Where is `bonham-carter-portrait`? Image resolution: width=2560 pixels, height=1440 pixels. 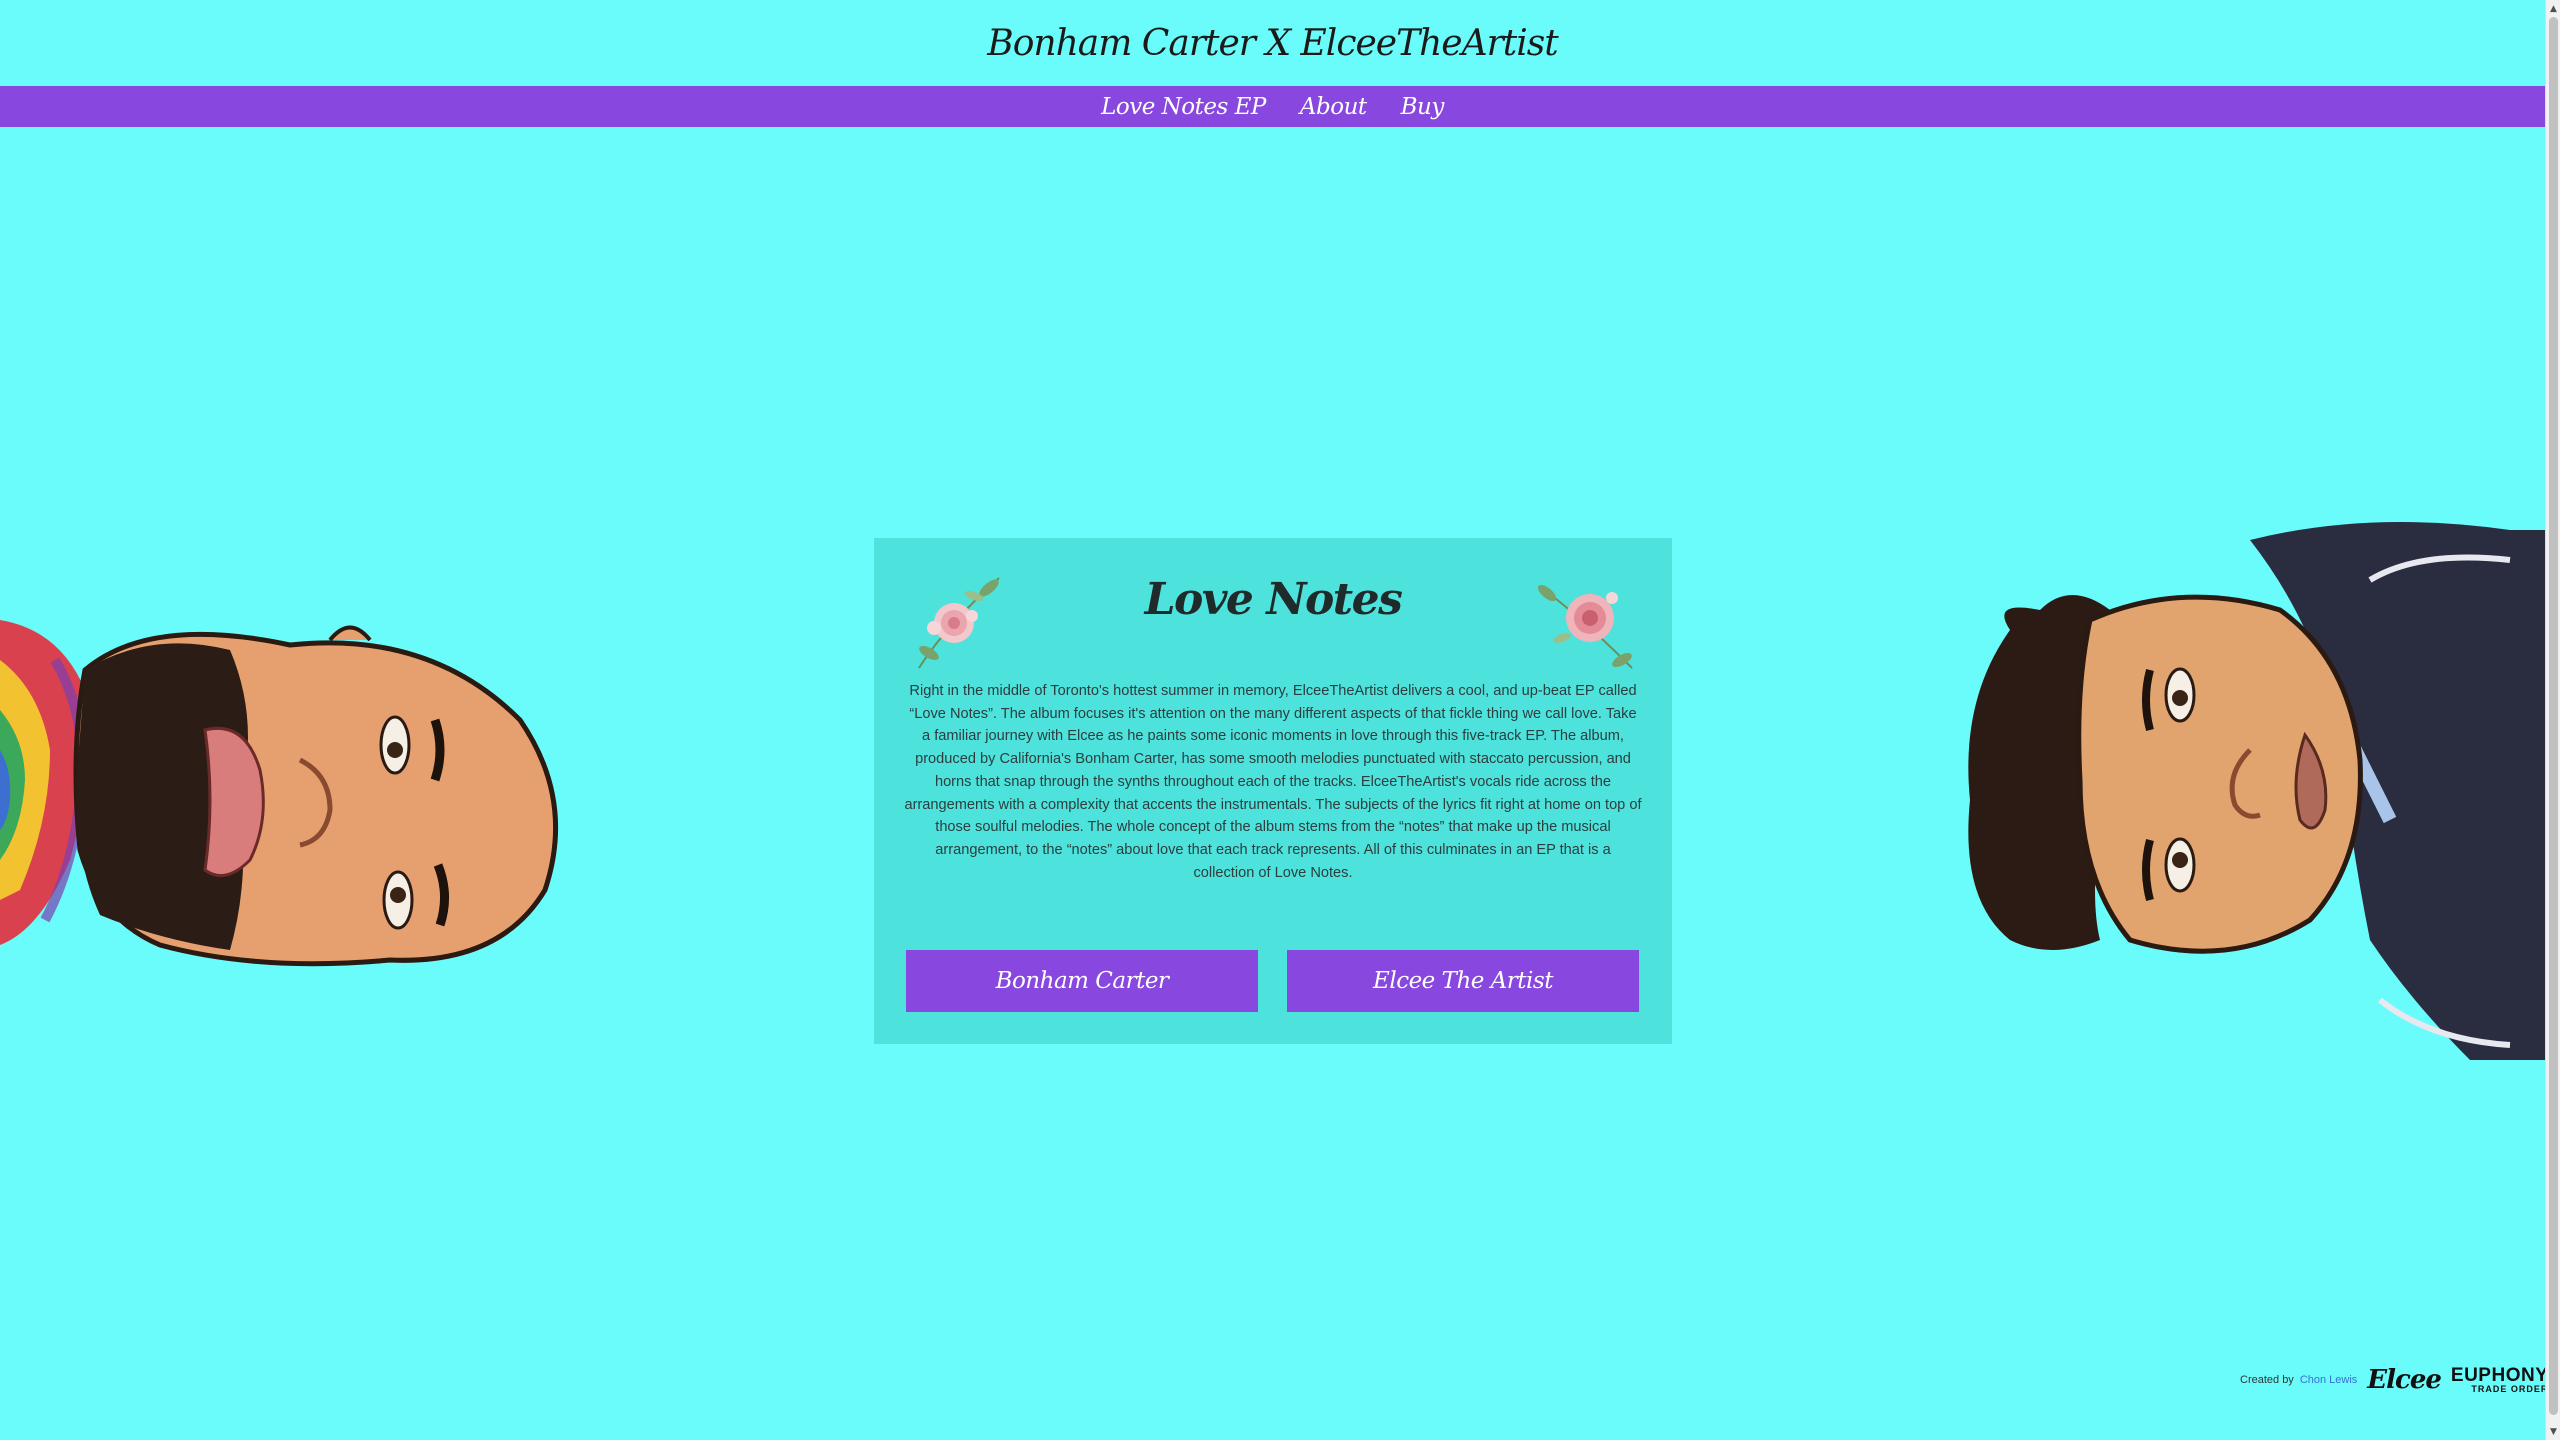 bonham-carter-portrait is located at coordinates (279, 793).